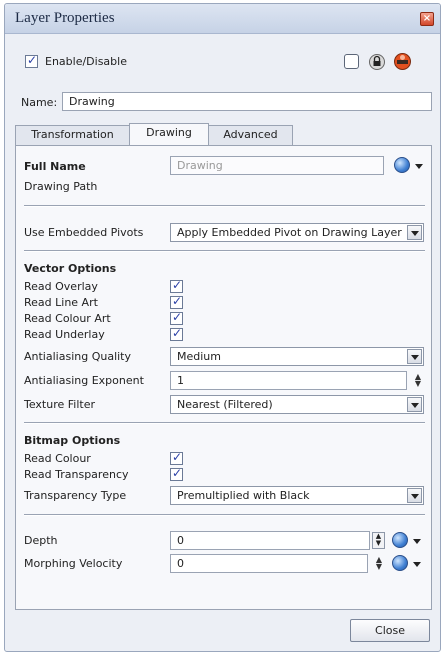 The width and height of the screenshot is (445, 656). What do you see at coordinates (61, 186) in the screenshot?
I see `drawing-path-label: Drawing Path` at bounding box center [61, 186].